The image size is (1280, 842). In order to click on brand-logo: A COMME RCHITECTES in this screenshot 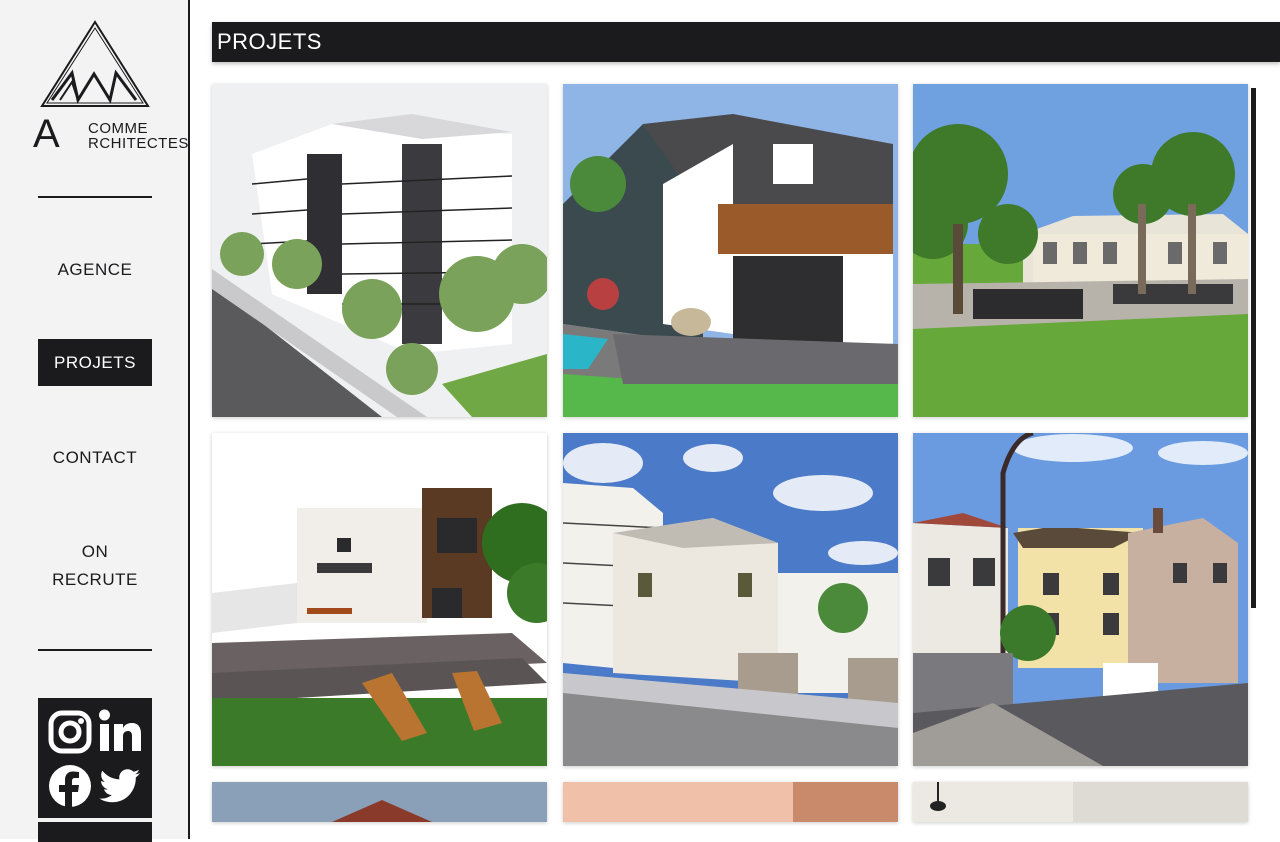, I will do `click(109, 88)`.